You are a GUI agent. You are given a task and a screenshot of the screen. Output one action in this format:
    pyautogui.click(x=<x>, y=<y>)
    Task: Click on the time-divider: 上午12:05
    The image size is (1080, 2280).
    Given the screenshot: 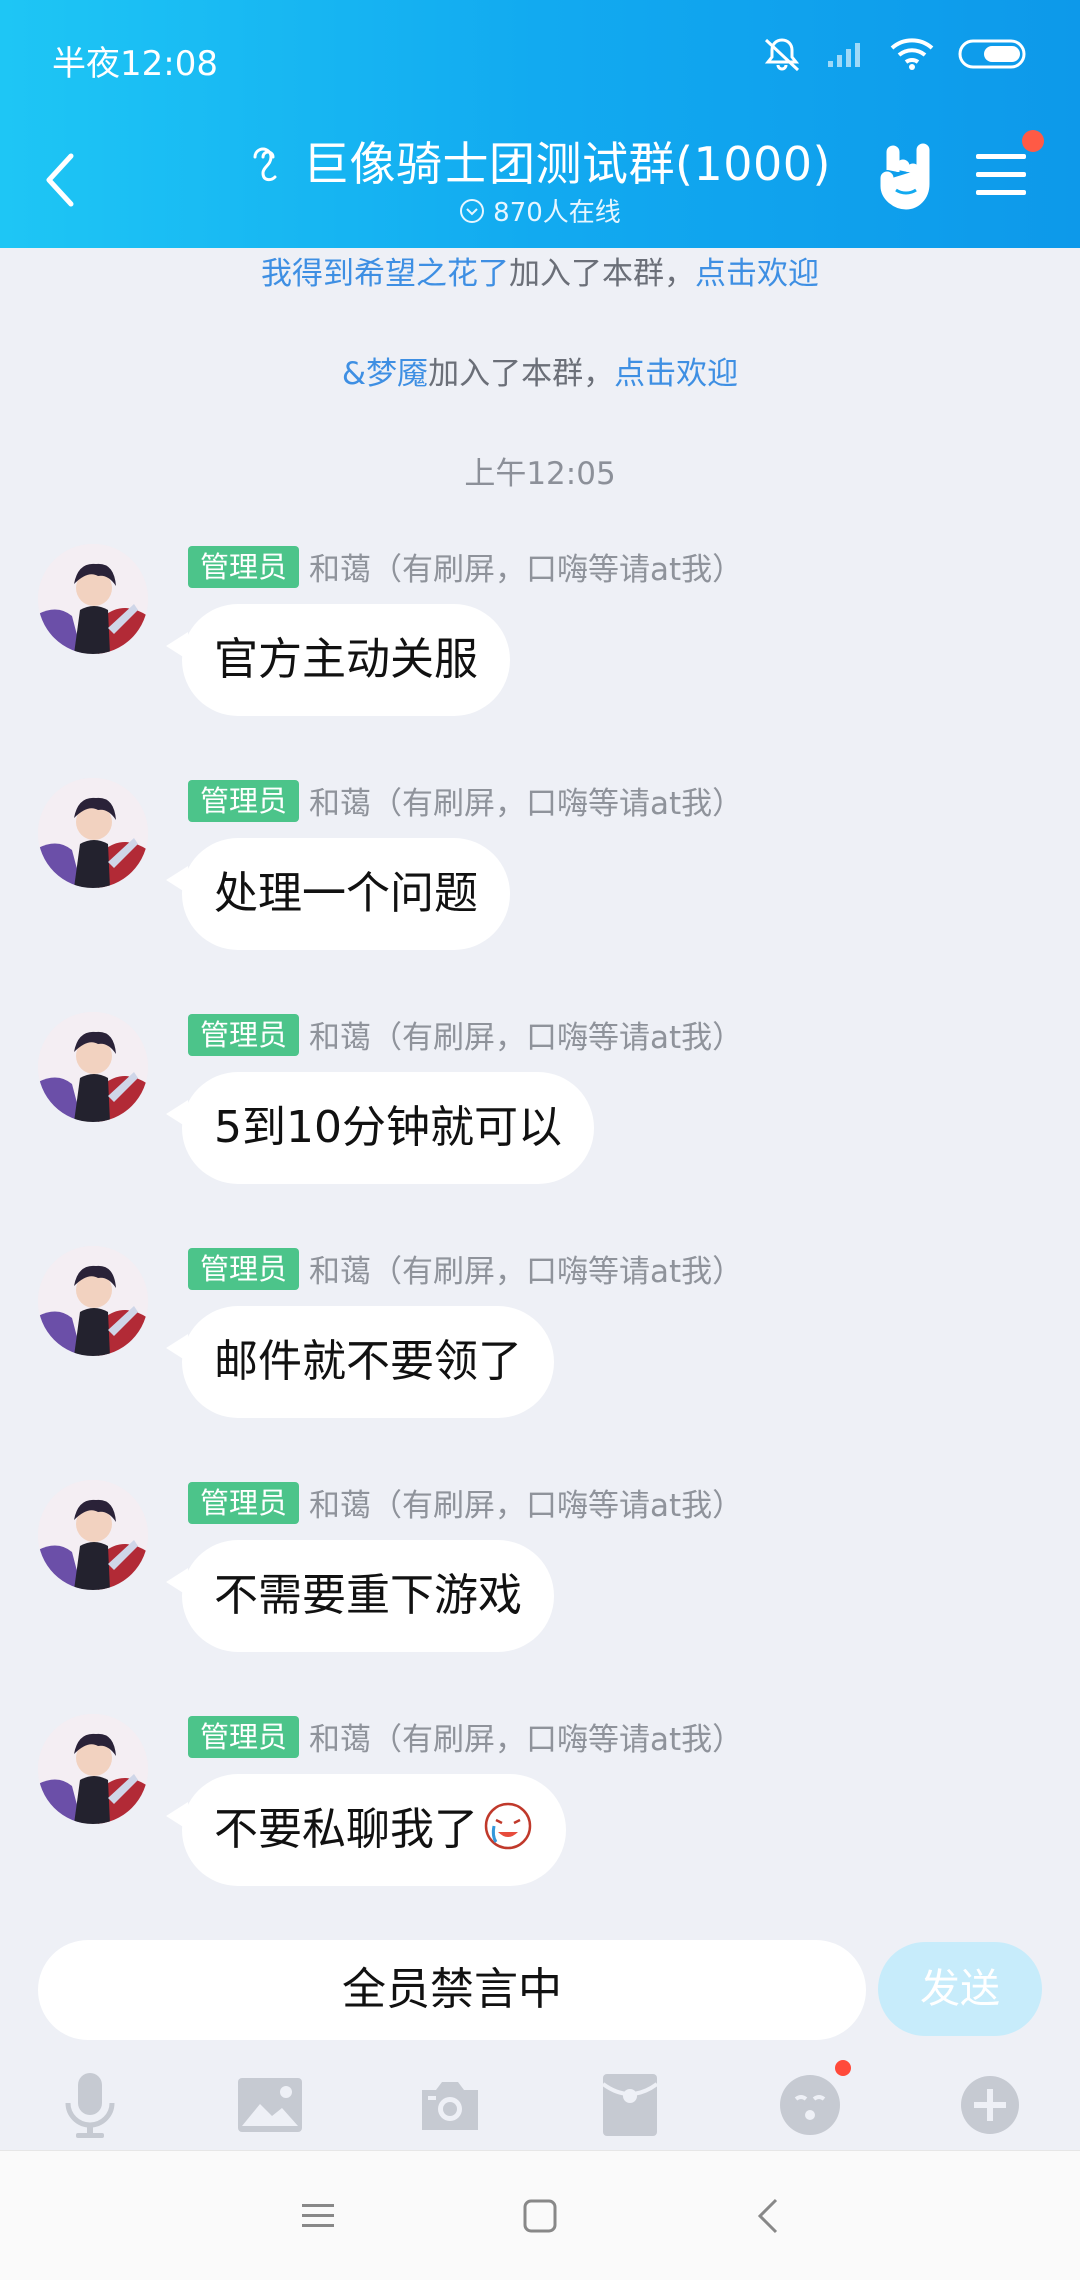 What is the action you would take?
    pyautogui.click(x=540, y=474)
    